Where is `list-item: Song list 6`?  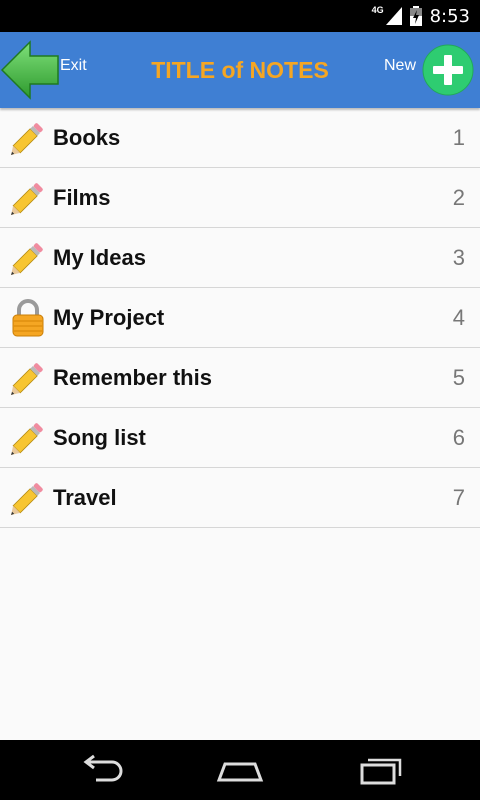
list-item: Song list 6 is located at coordinates (240, 438).